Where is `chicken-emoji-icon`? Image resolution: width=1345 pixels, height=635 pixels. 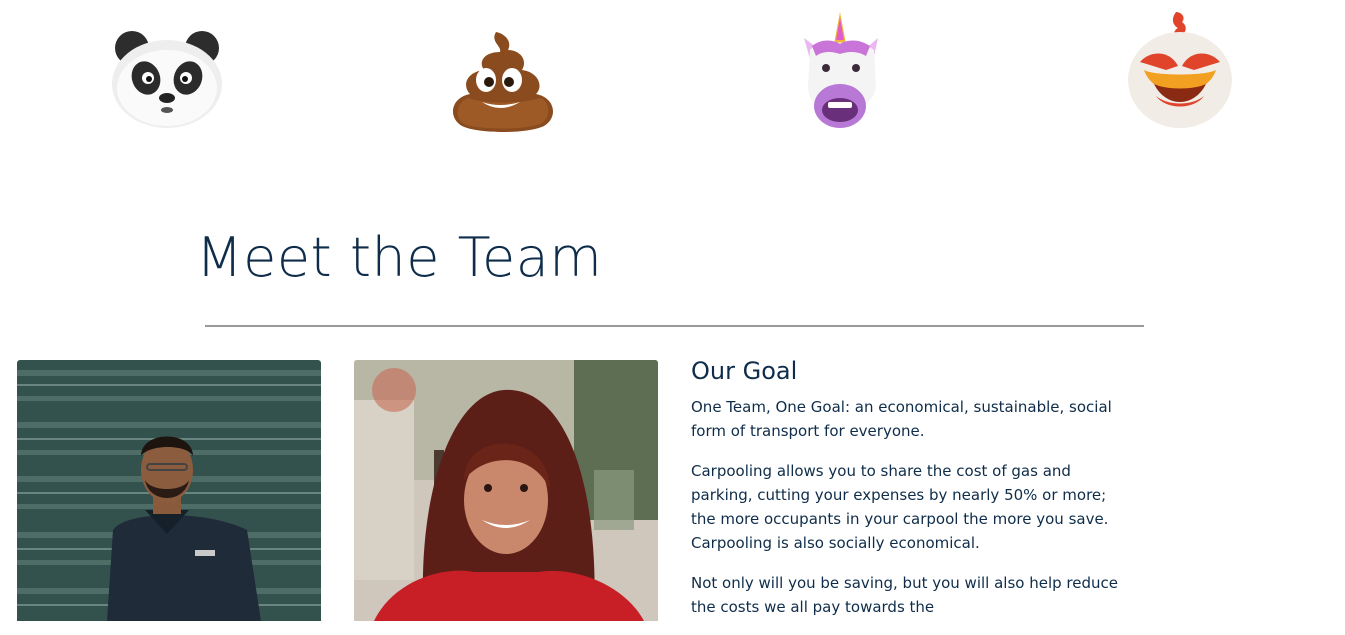
chicken-emoji-icon is located at coordinates (1180, 70).